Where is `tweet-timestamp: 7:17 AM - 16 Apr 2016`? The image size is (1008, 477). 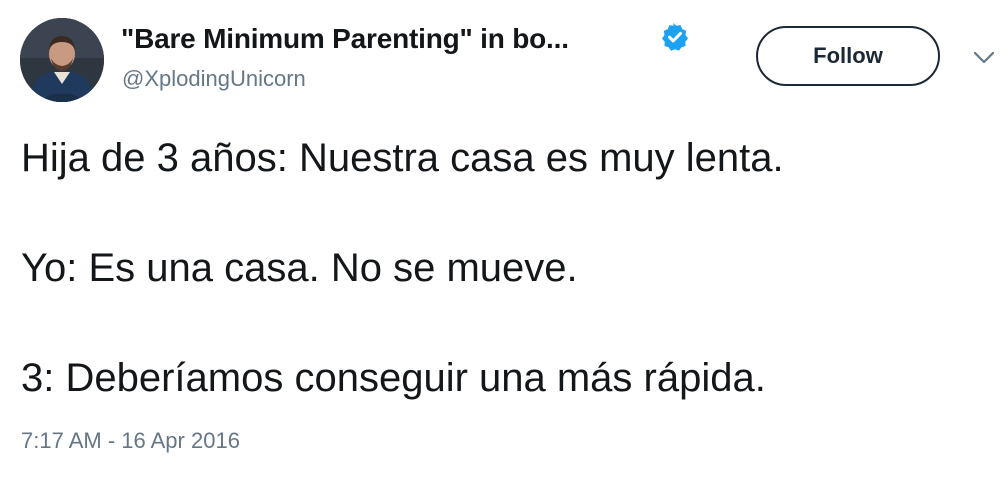
tweet-timestamp: 7:17 AM - 16 Apr 2016 is located at coordinates (130, 441).